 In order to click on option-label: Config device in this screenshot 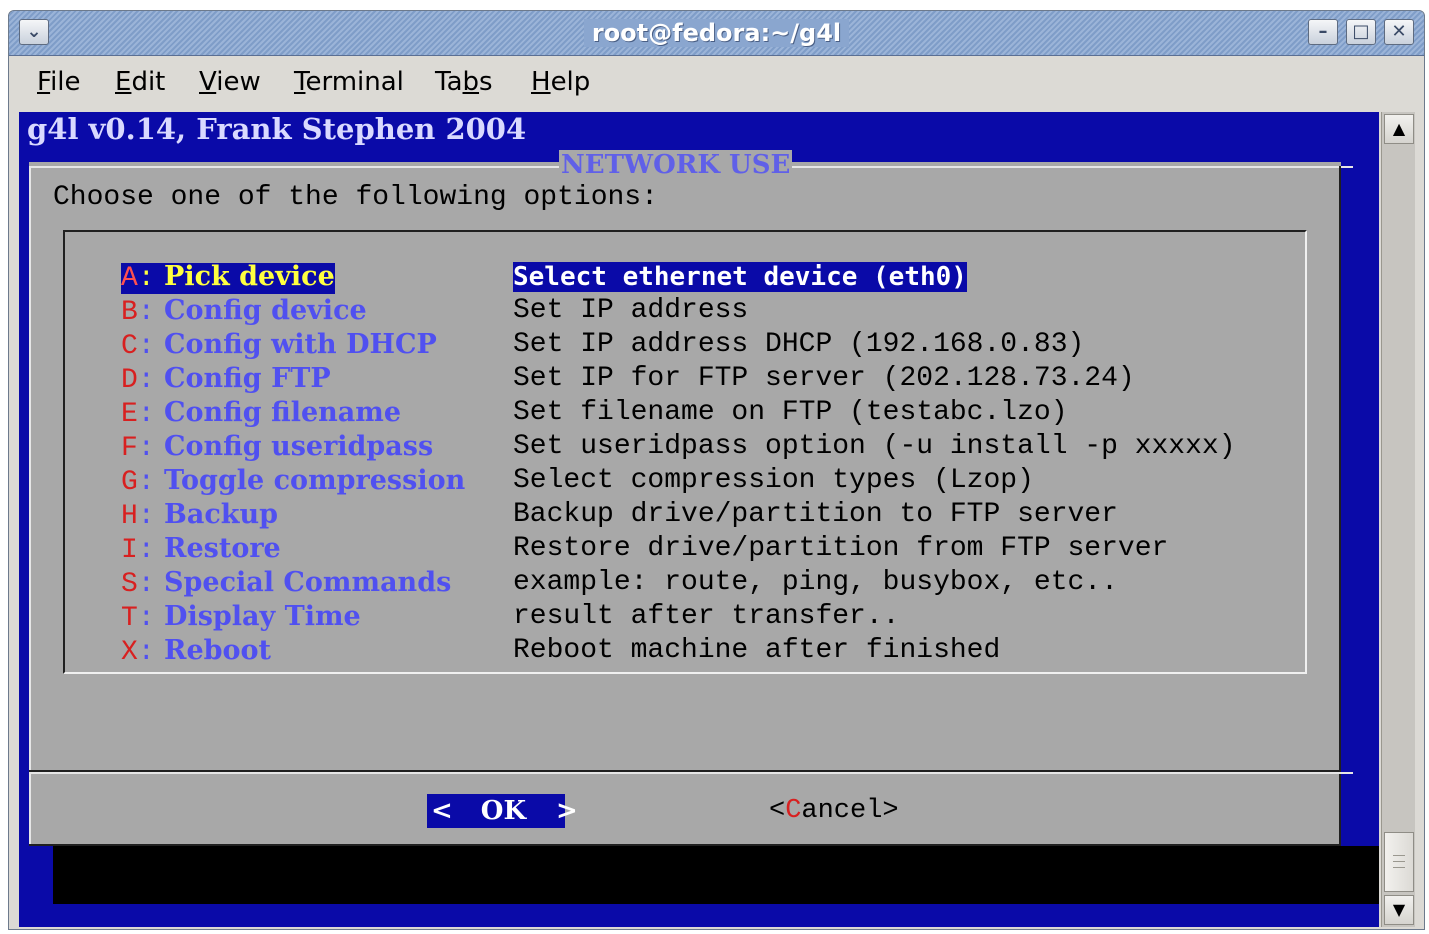, I will do `click(260, 310)`.